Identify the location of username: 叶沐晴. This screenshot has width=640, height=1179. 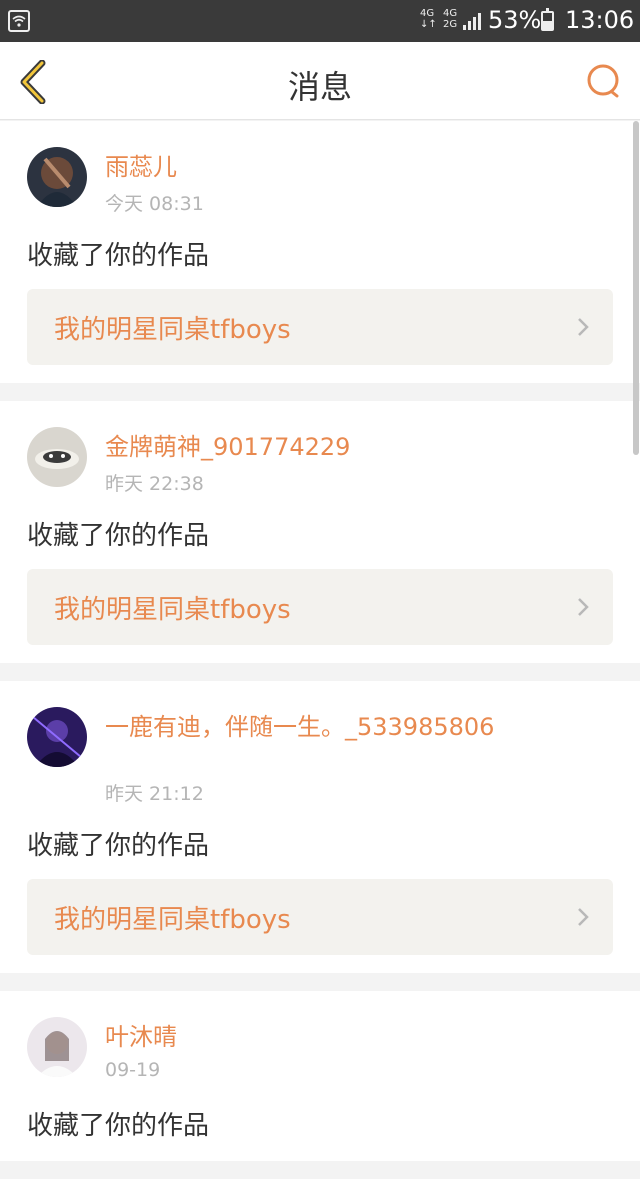
(355, 1037).